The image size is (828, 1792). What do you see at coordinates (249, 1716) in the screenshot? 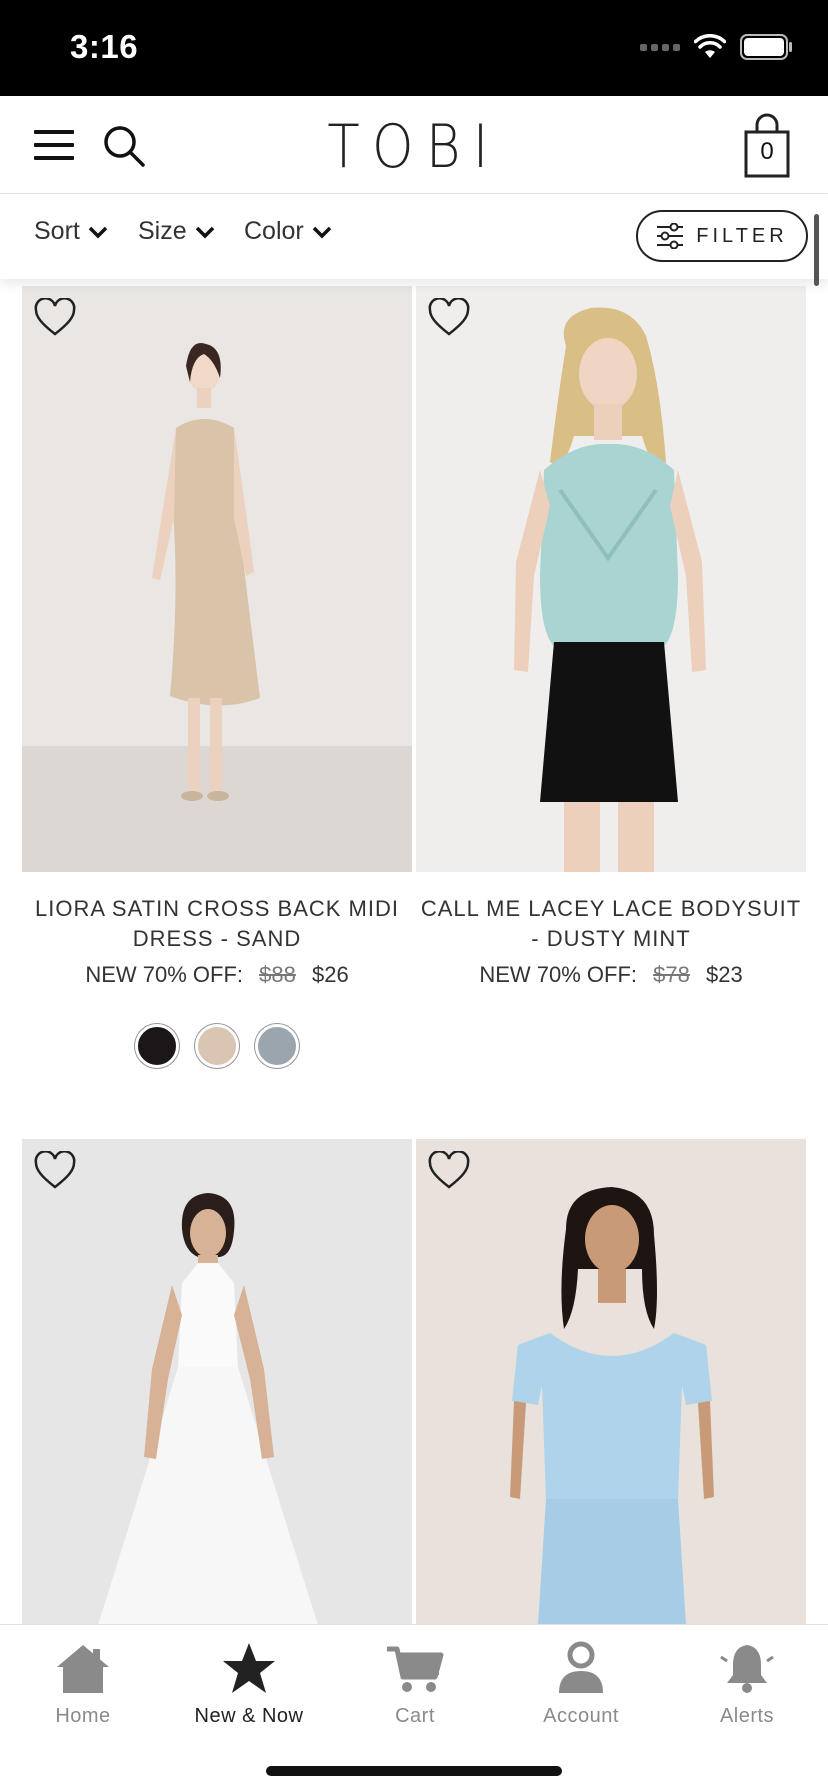
I see `tab-label: New & Now` at bounding box center [249, 1716].